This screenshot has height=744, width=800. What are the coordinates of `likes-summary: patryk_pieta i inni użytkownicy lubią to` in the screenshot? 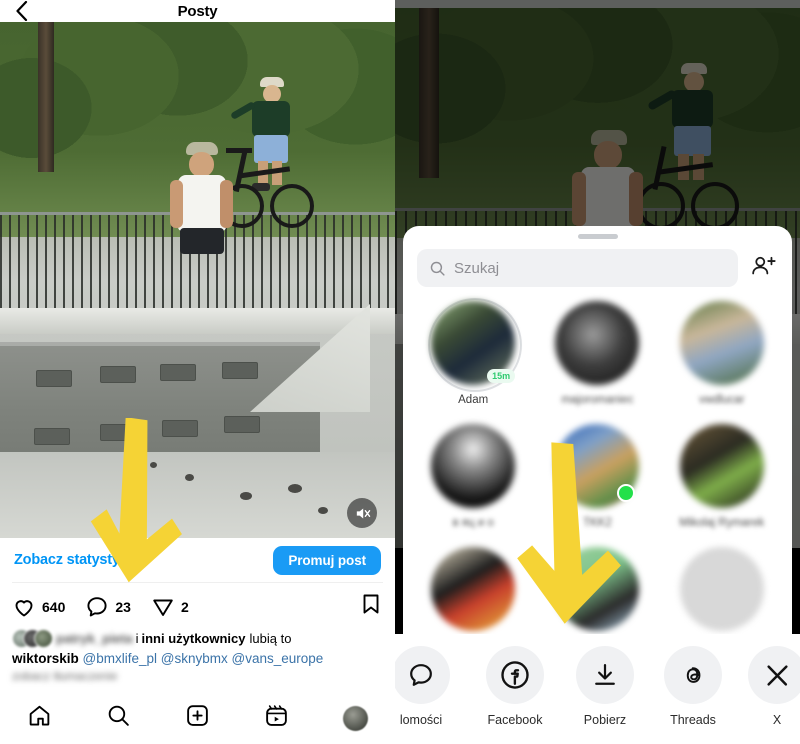 It's located at (197, 636).